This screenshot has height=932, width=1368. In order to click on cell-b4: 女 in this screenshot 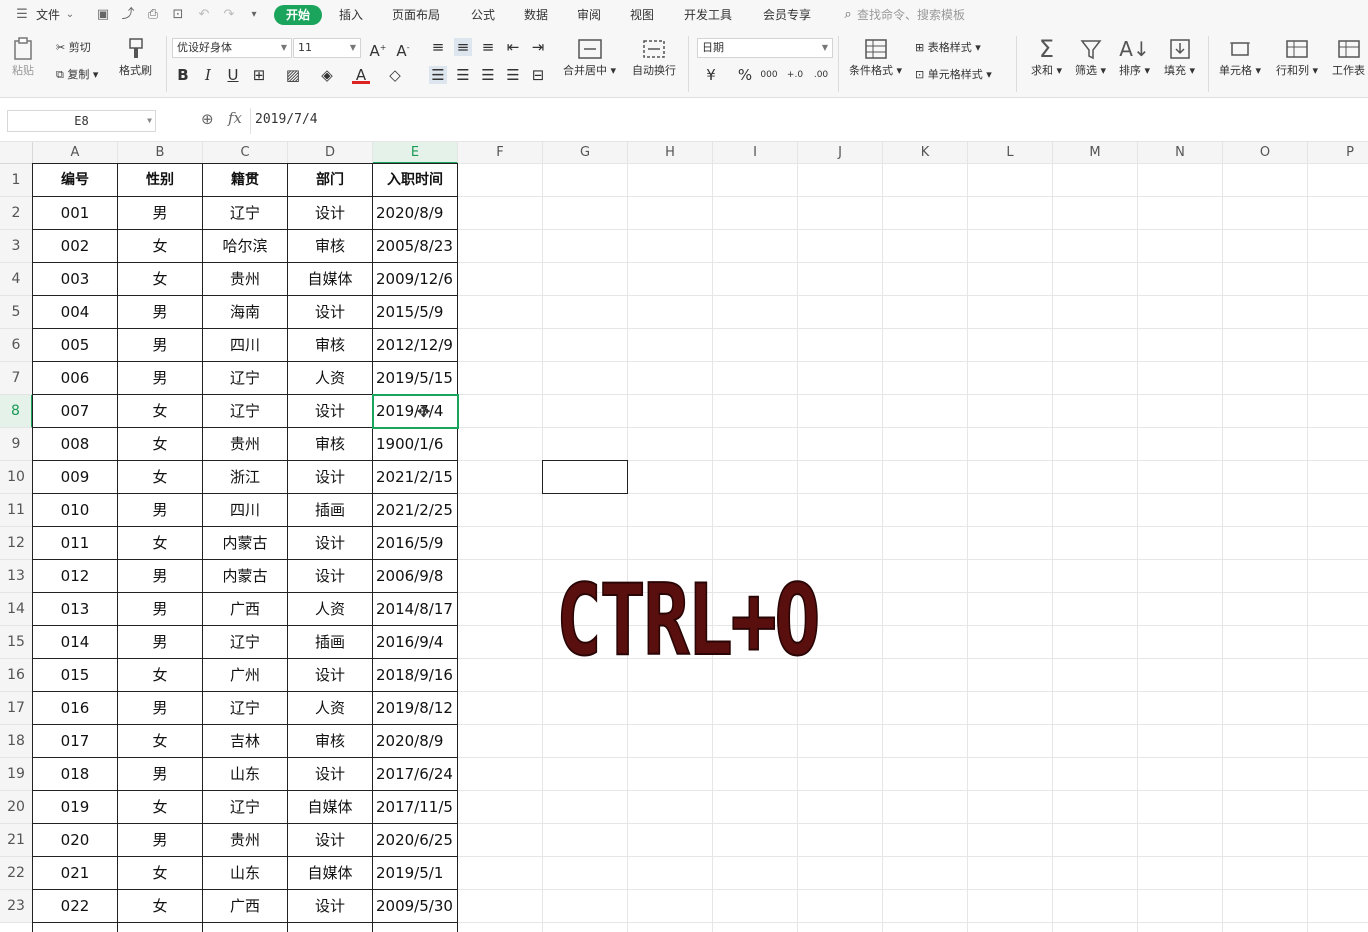, I will do `click(160, 279)`.